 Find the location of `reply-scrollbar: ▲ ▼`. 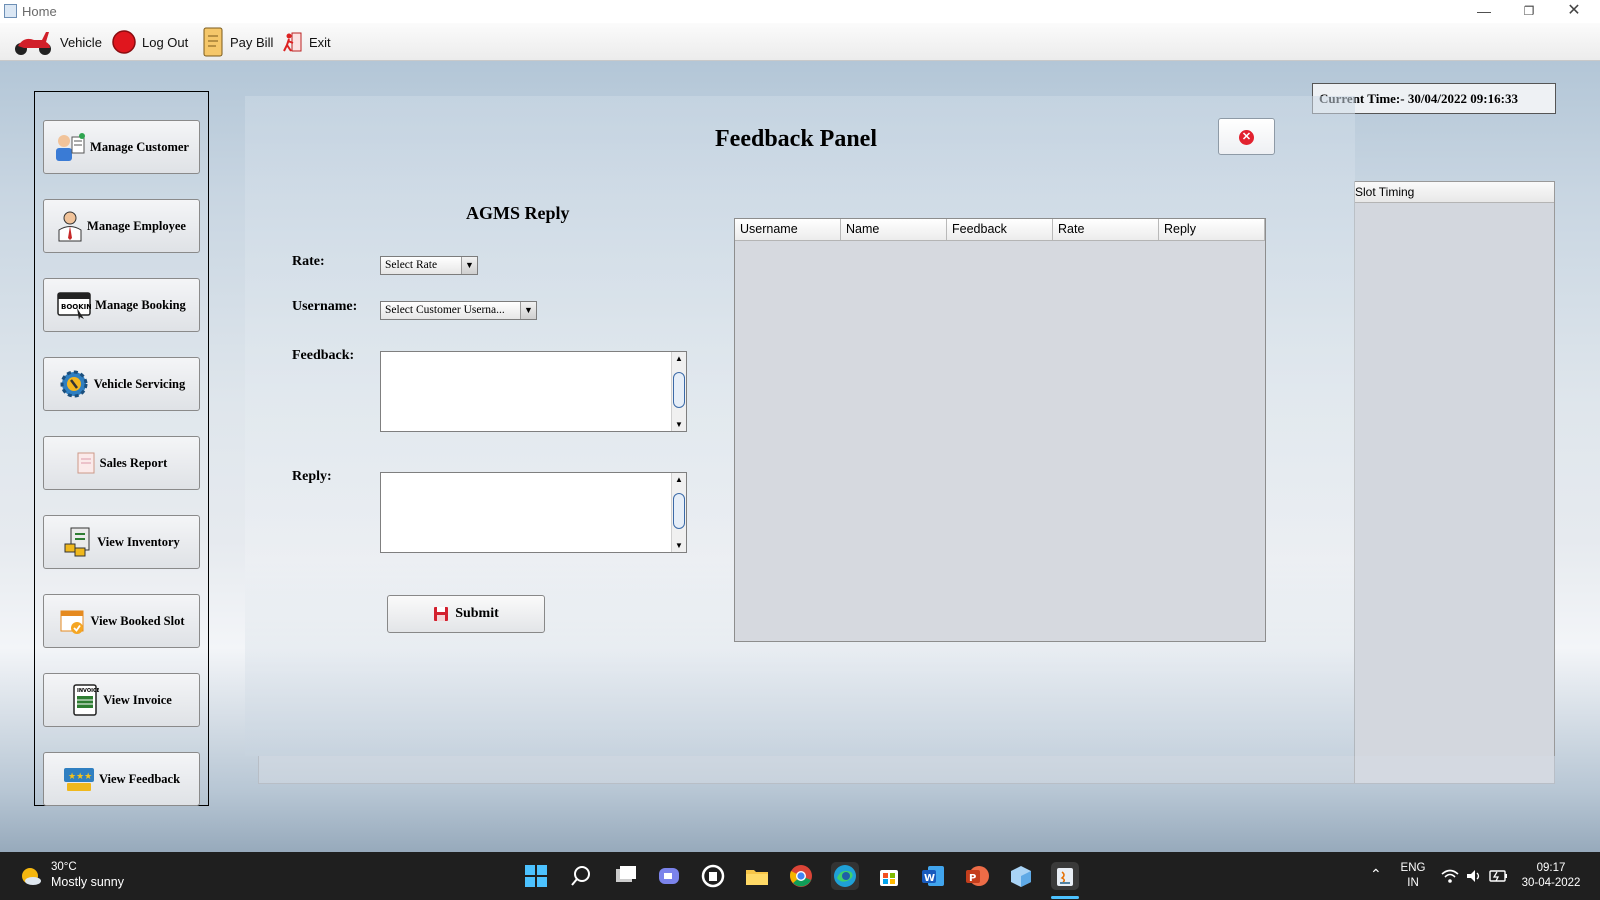

reply-scrollbar: ▲ ▼ is located at coordinates (678, 512).